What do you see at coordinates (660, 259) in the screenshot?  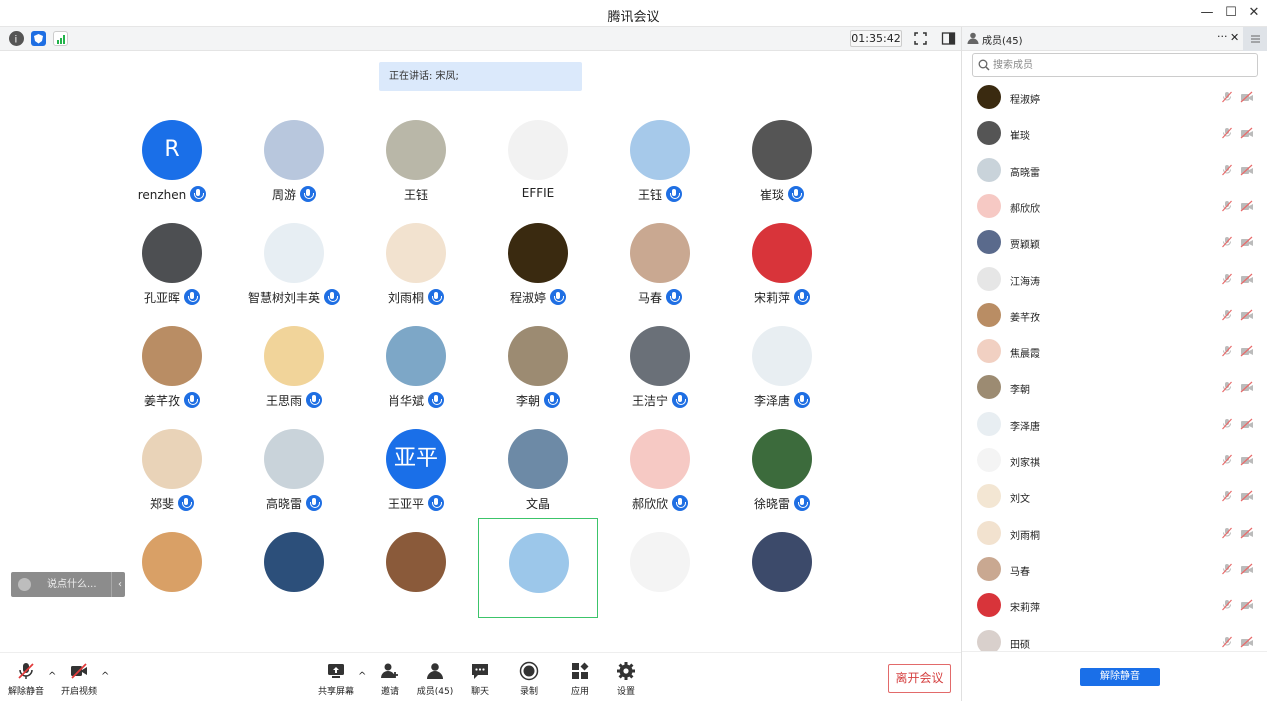 I see `participant-tile: 马春` at bounding box center [660, 259].